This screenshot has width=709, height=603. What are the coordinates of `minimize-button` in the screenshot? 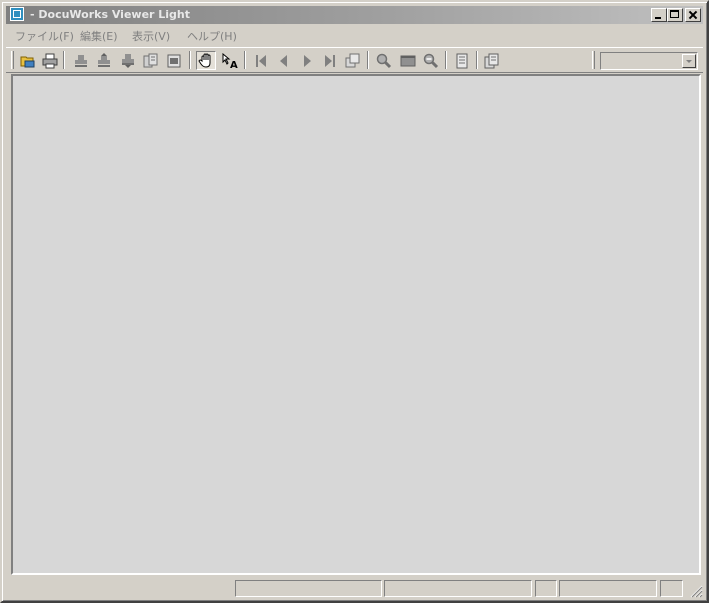 It's located at (659, 15).